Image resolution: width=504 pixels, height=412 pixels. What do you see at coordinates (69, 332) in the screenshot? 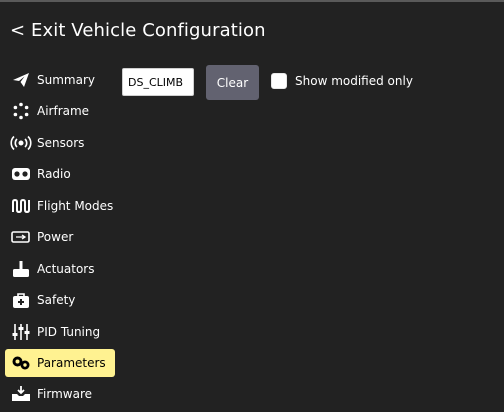
I see `sidebar-item-label: PID Tuning` at bounding box center [69, 332].